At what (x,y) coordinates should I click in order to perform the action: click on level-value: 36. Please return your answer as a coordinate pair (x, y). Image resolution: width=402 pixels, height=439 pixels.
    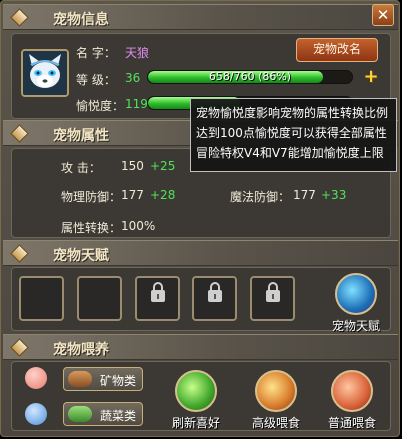
    Looking at the image, I should click on (133, 78).